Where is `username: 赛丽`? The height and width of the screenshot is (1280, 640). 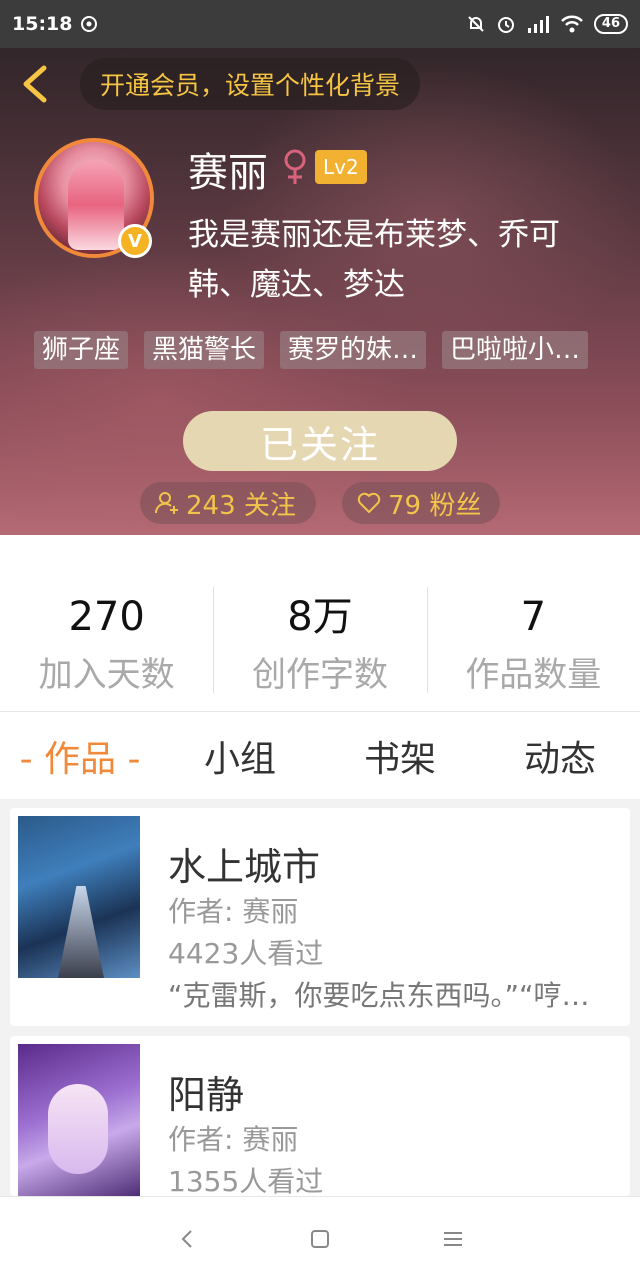
username: 赛丽 is located at coordinates (228, 173).